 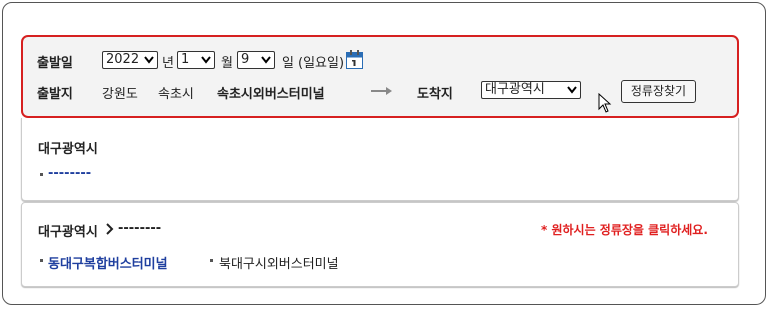 What do you see at coordinates (68, 232) in the screenshot?
I see `section2-title: 대구광역시` at bounding box center [68, 232].